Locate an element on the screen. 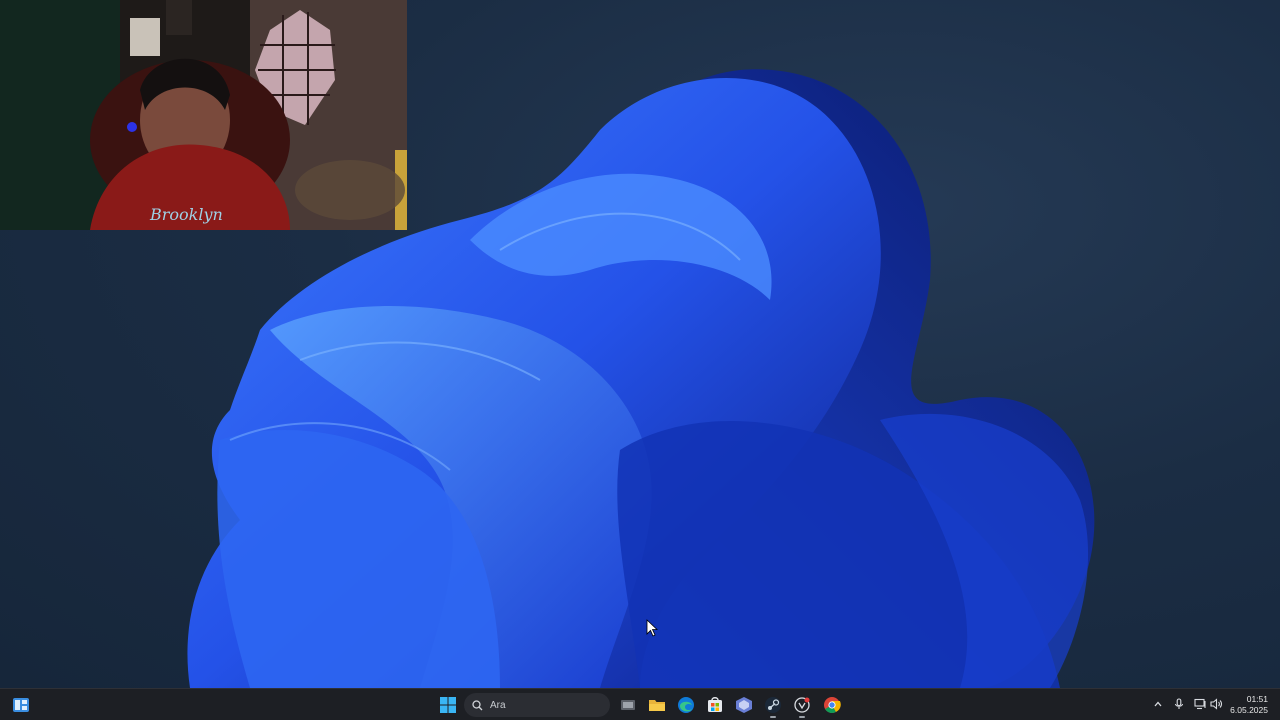  show-hidden-icons-button is located at coordinates (1158, 704).